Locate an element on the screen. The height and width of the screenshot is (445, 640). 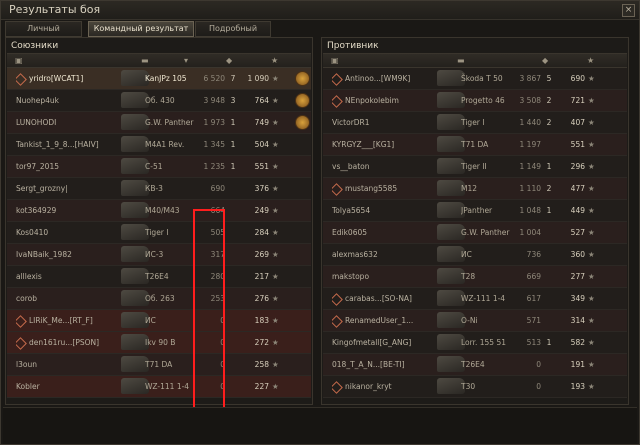
player-name-text: carabas...[SO-NA] is located at coordinates (378, 298).